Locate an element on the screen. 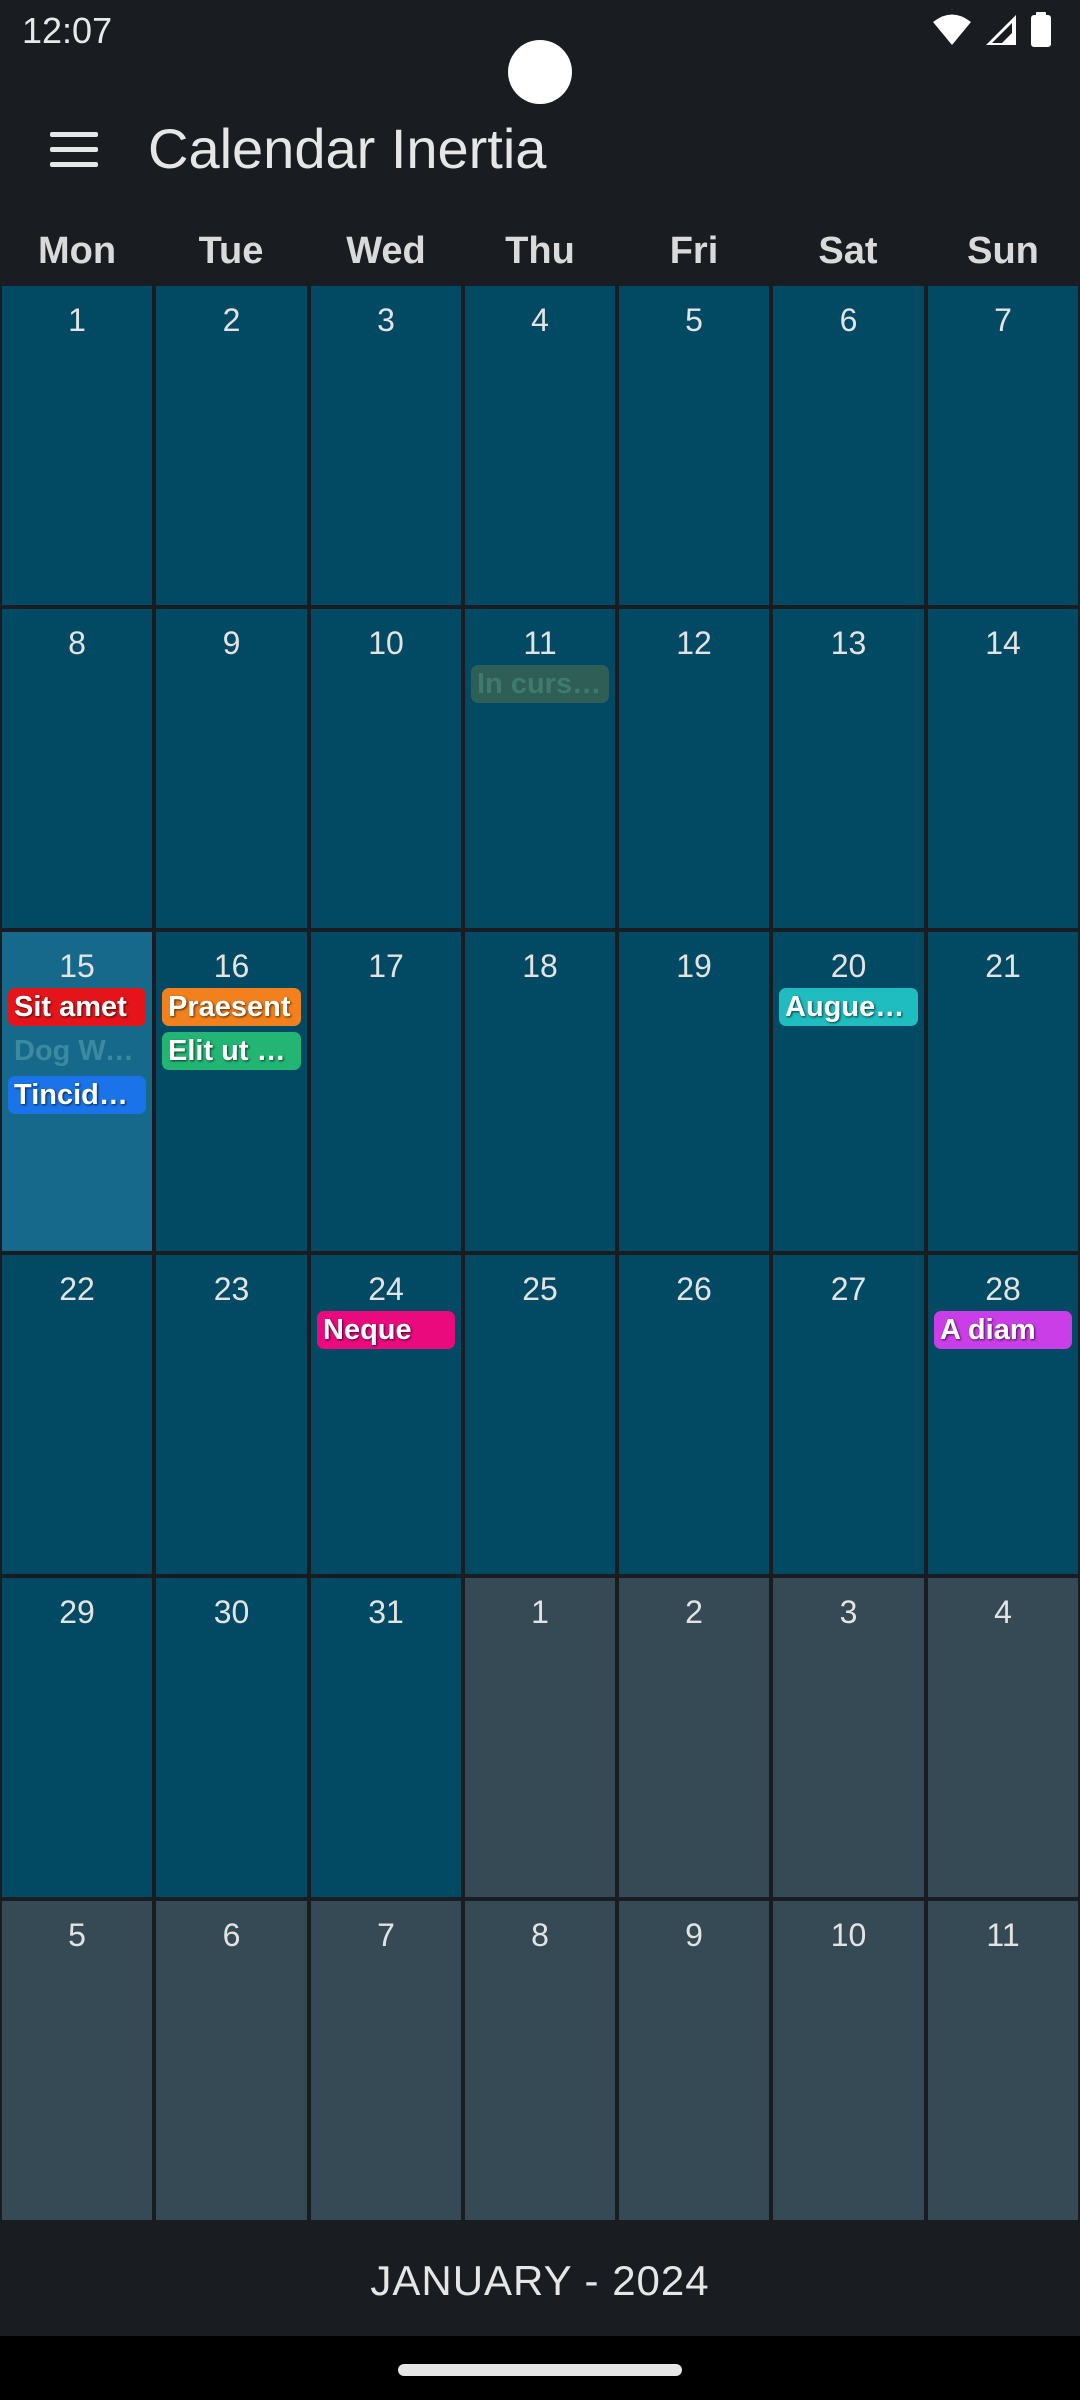 The image size is (1080, 2400). day-cell: 30 is located at coordinates (231, 1737).